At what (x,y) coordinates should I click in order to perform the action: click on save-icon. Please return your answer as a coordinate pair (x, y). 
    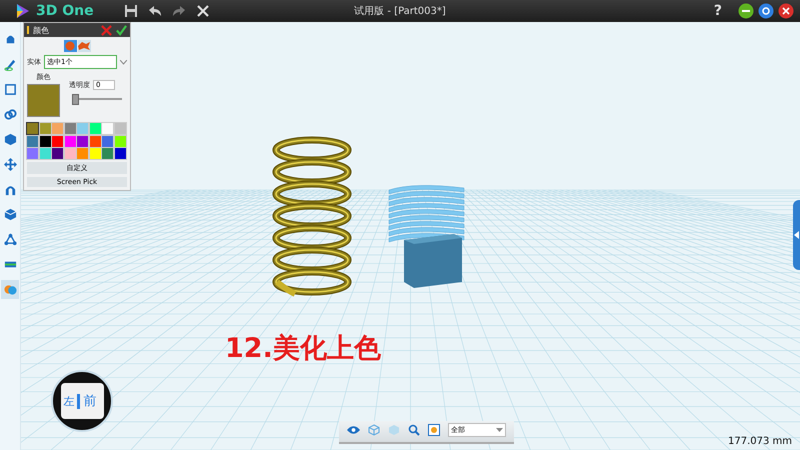
    Looking at the image, I should click on (131, 11).